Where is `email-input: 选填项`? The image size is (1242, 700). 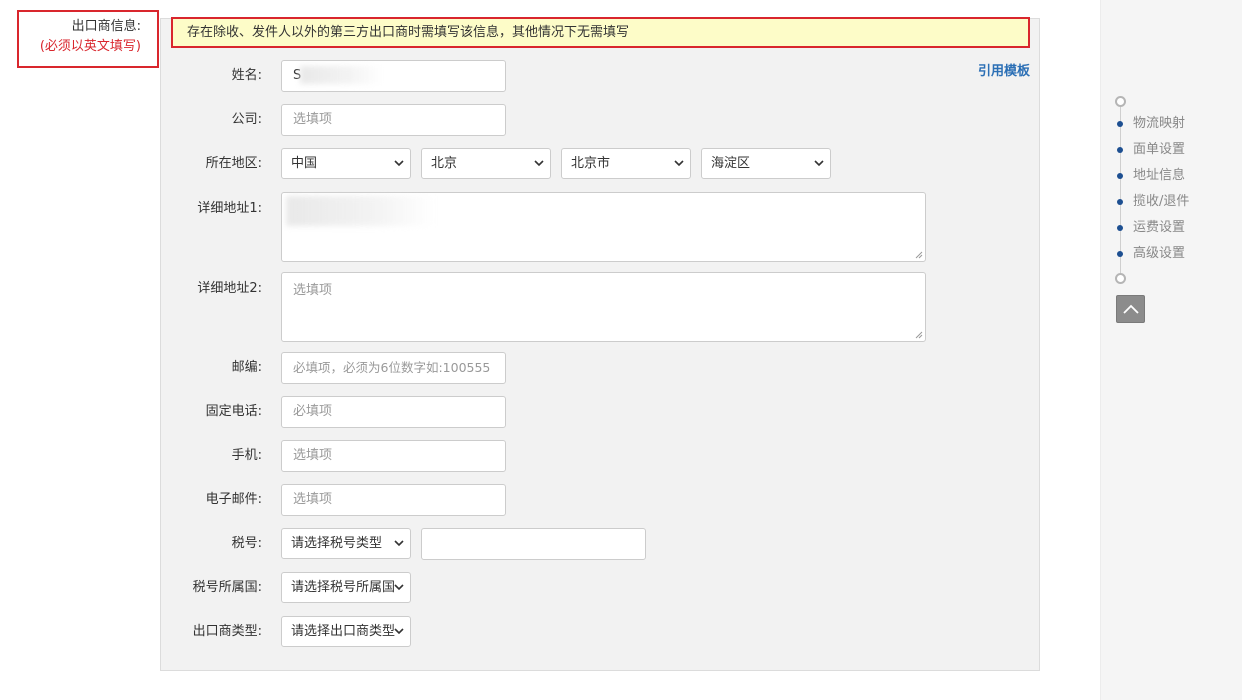 email-input: 选填项 is located at coordinates (393, 500).